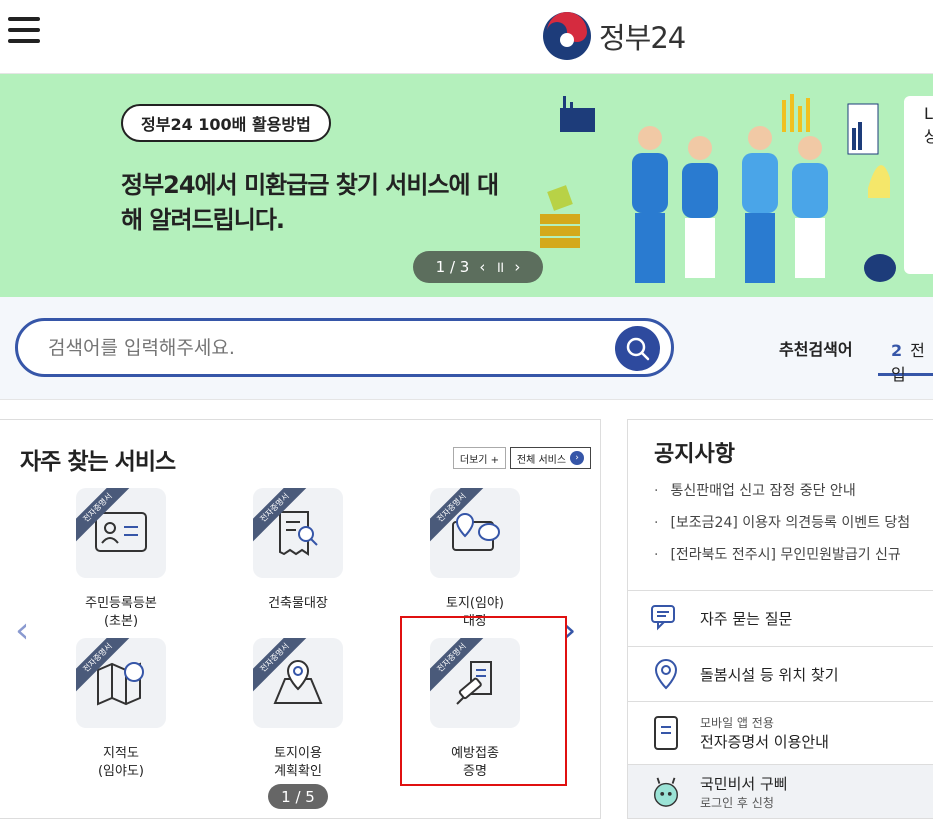 The height and width of the screenshot is (837, 933). What do you see at coordinates (466, 37) in the screenshot?
I see `header: 정부24` at bounding box center [466, 37].